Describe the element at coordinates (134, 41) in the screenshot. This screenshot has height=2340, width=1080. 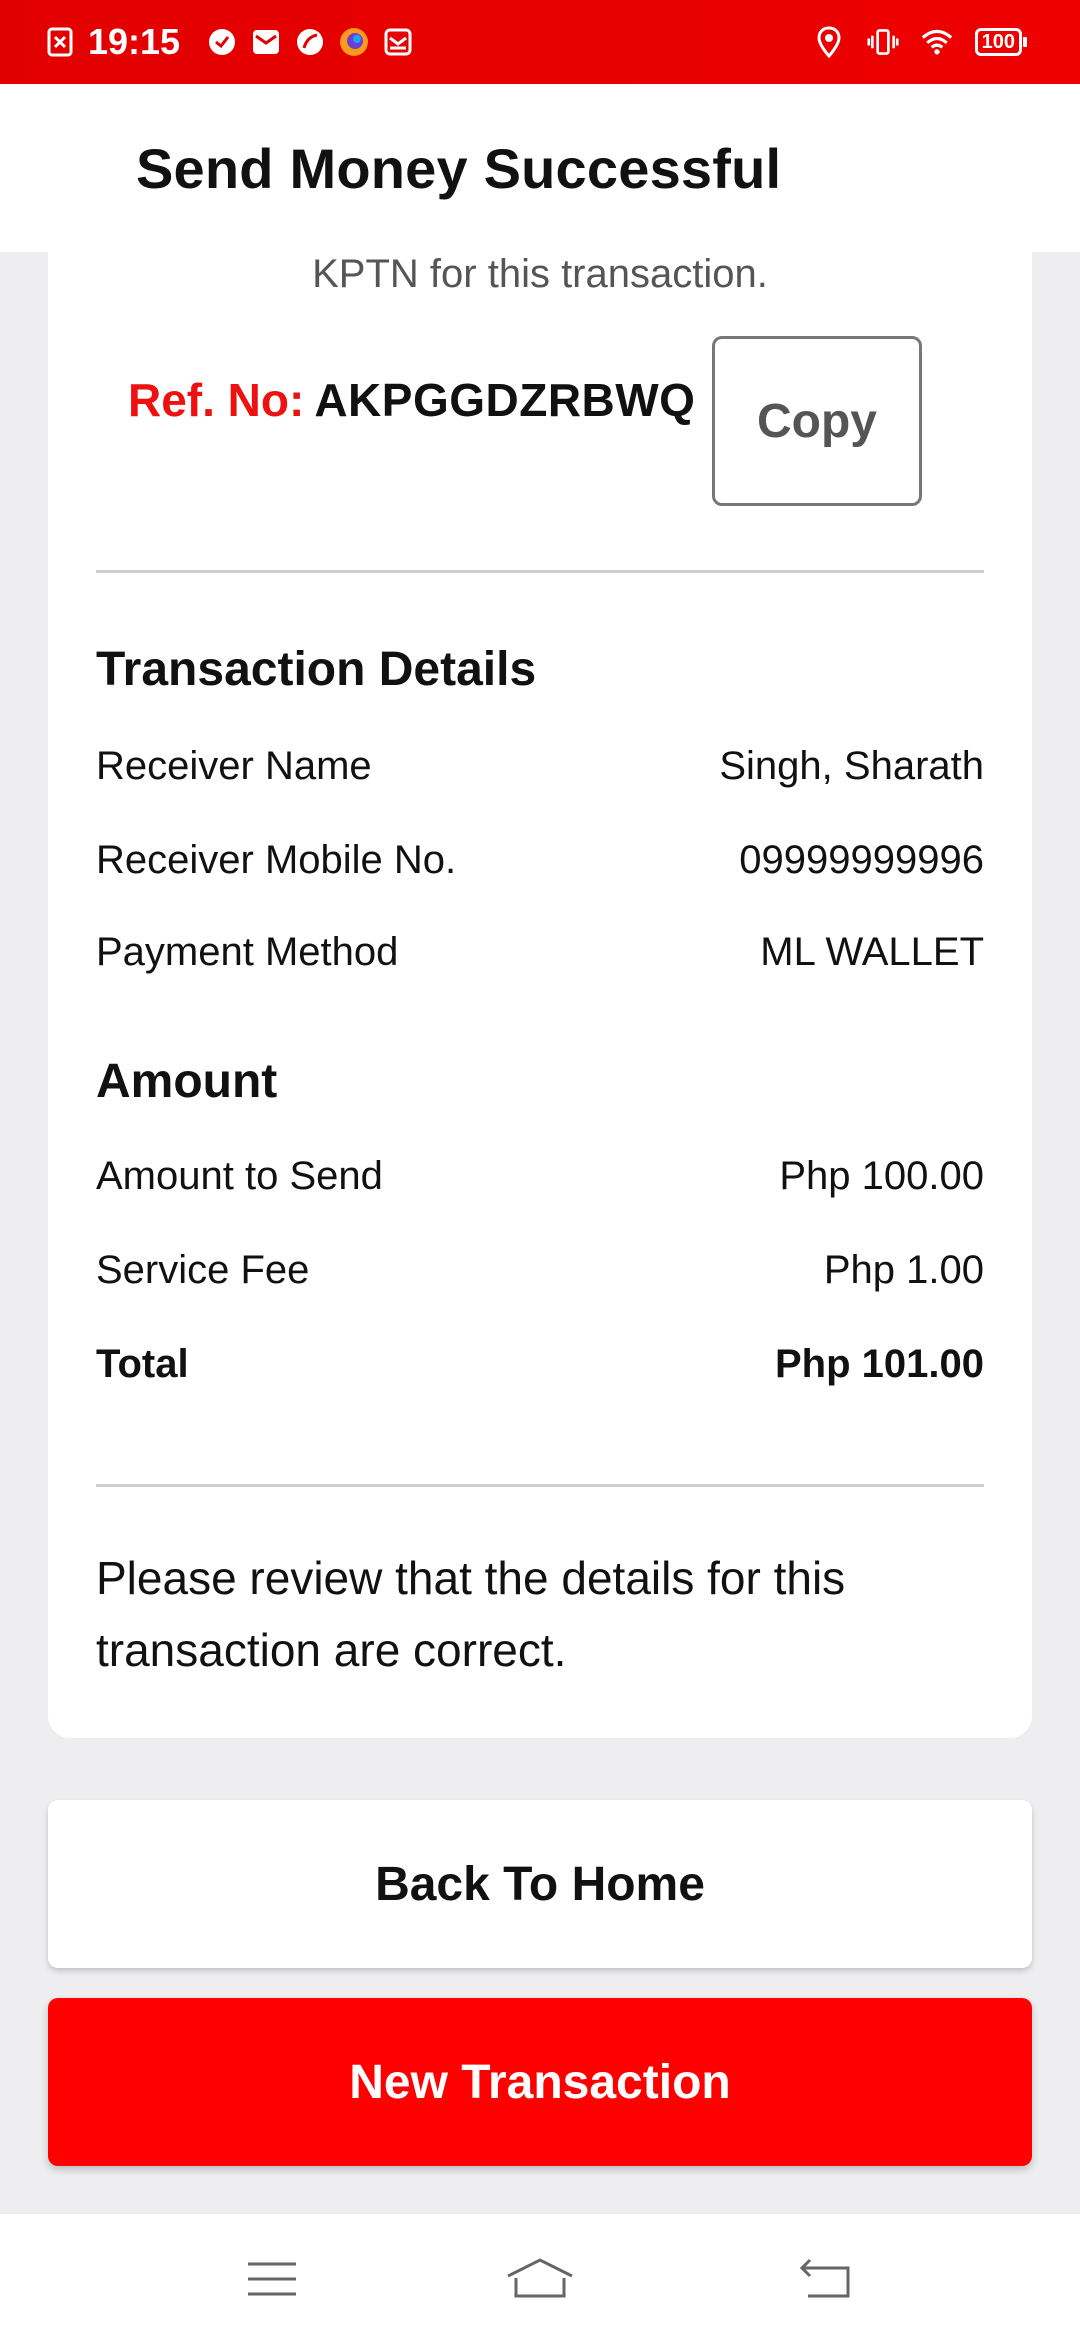
I see `status-time: 19:15` at that location.